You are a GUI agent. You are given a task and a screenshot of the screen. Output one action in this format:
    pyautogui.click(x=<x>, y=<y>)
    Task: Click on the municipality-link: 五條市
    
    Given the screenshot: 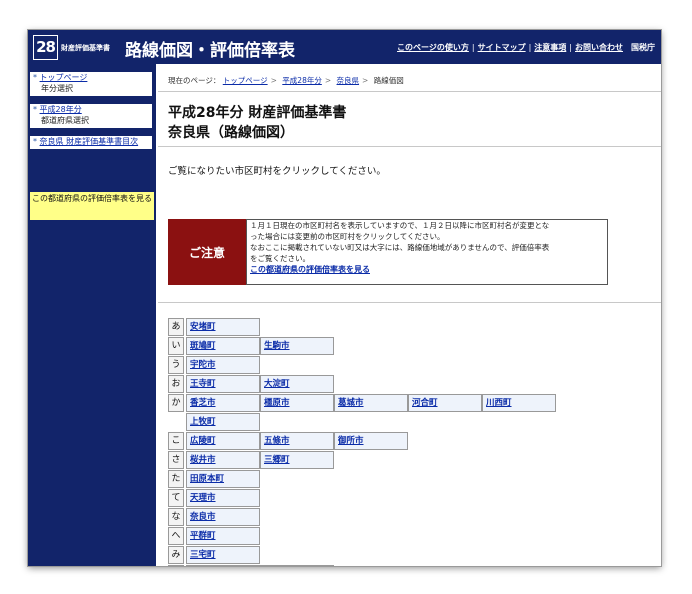 What is the action you would take?
    pyautogui.click(x=277, y=441)
    